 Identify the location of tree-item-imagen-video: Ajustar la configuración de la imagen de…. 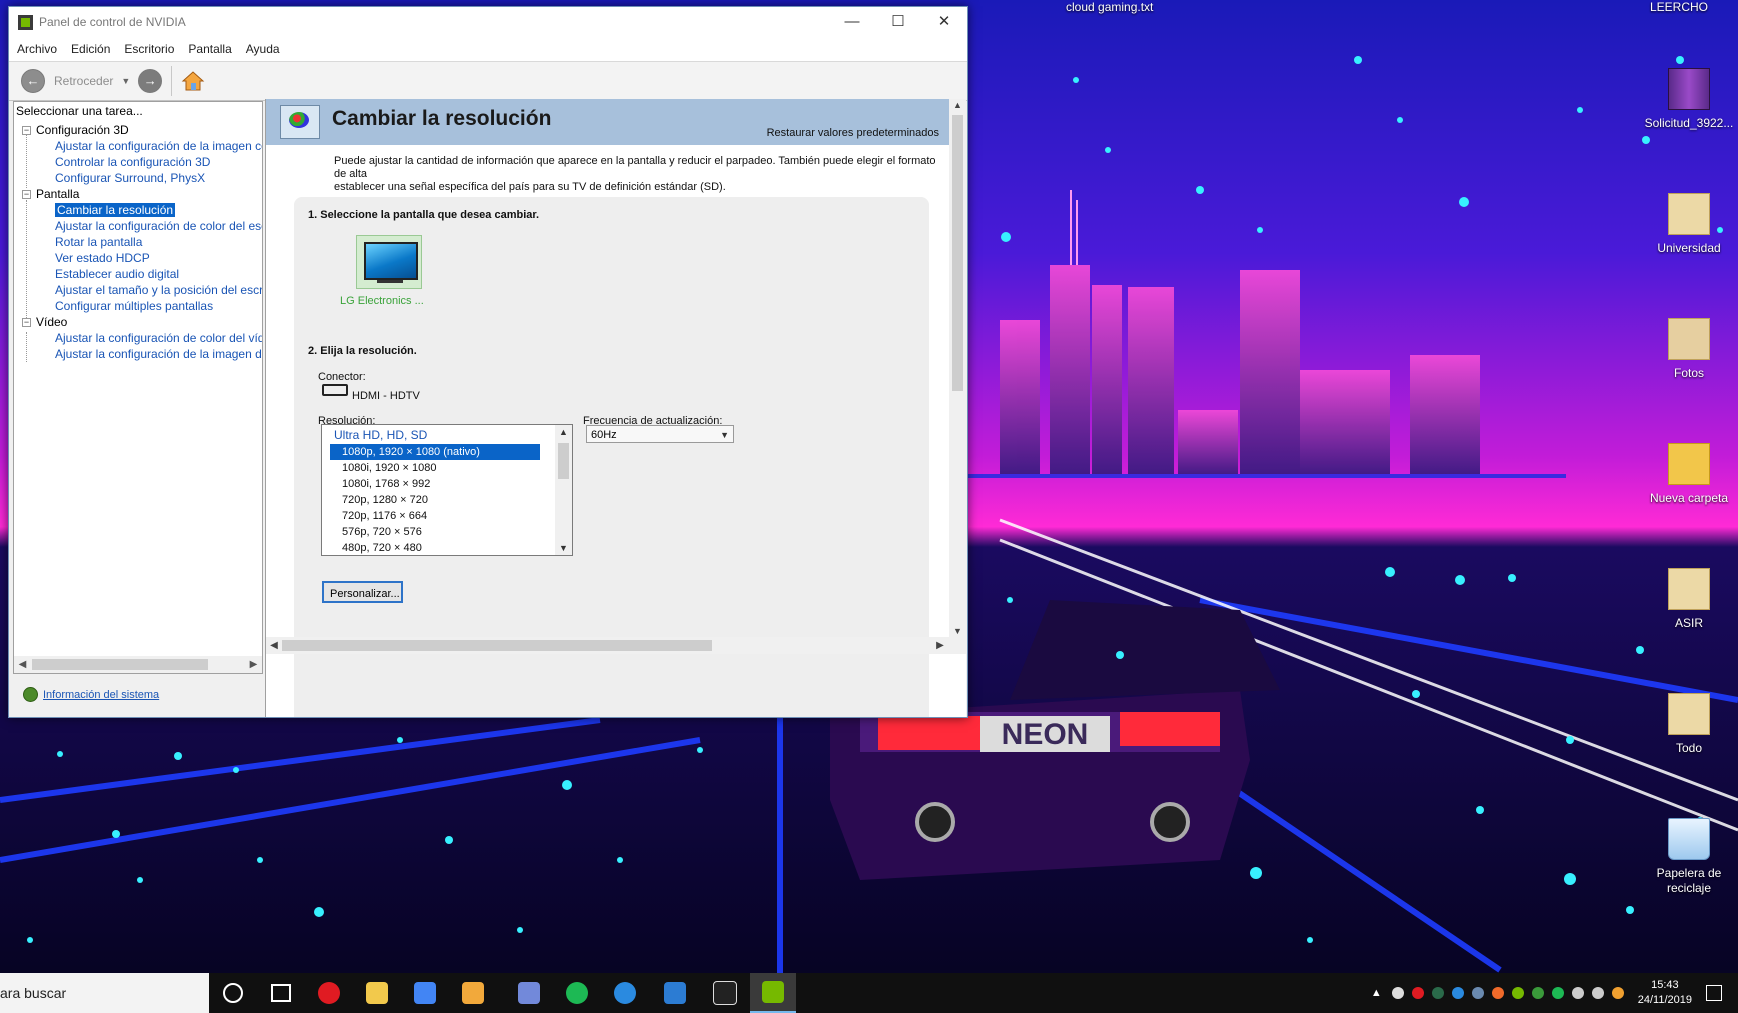
(138, 354).